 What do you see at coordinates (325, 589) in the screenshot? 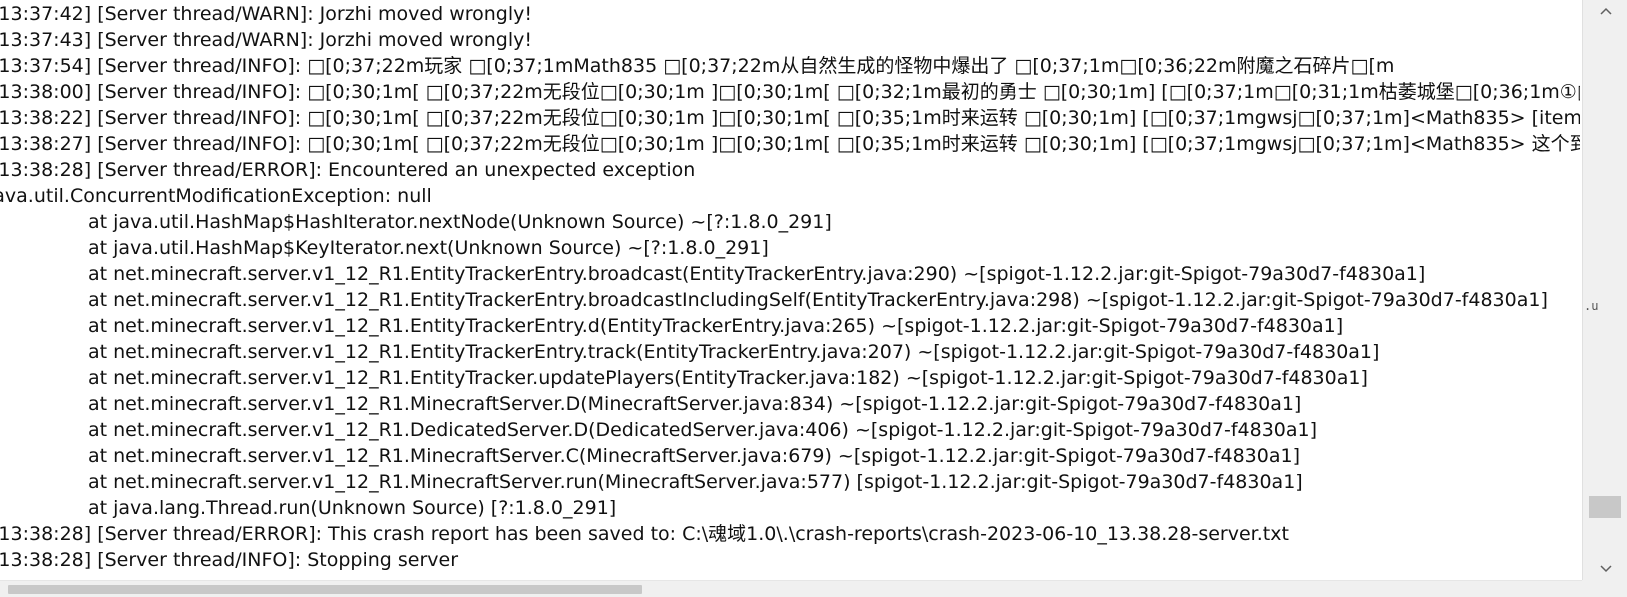
I see `horizontal-scroll-thumb` at bounding box center [325, 589].